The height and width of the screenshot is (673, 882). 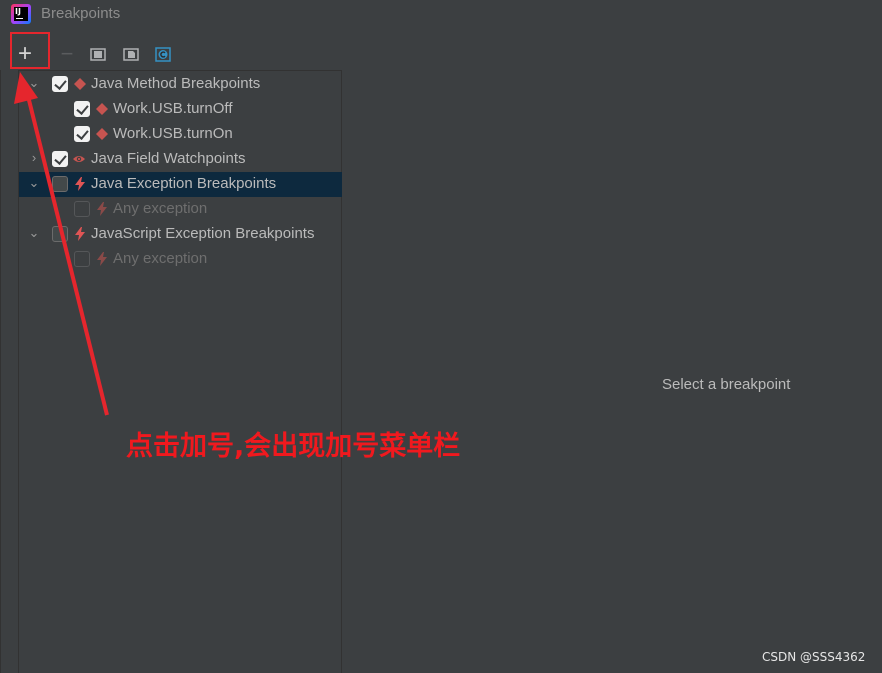 What do you see at coordinates (79, 159) in the screenshot?
I see `watchpoint-eye-icon` at bounding box center [79, 159].